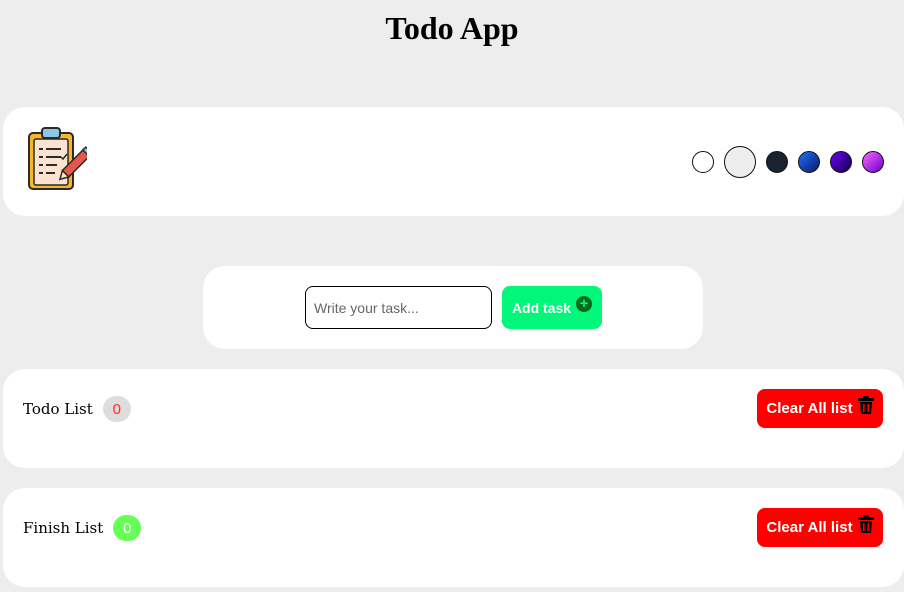 This screenshot has height=592, width=904. What do you see at coordinates (63, 528) in the screenshot?
I see `finish-list-title: Finish List` at bounding box center [63, 528].